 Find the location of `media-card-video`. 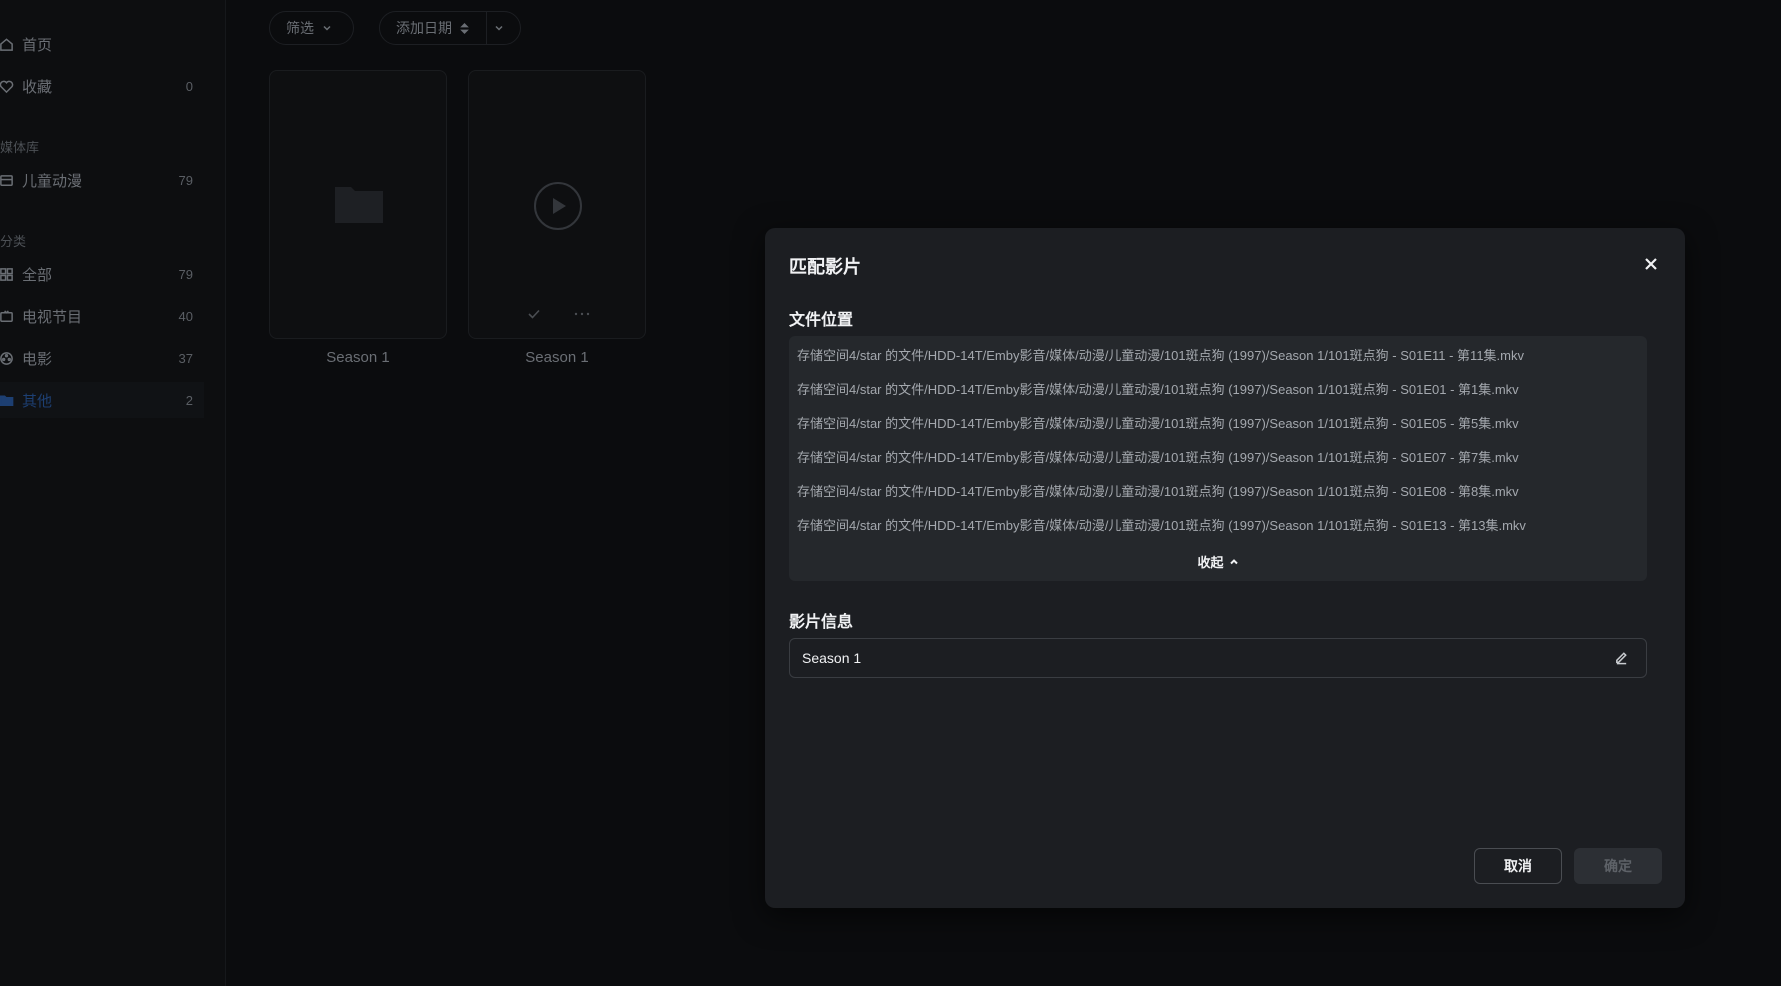

media-card-video is located at coordinates (557, 204).